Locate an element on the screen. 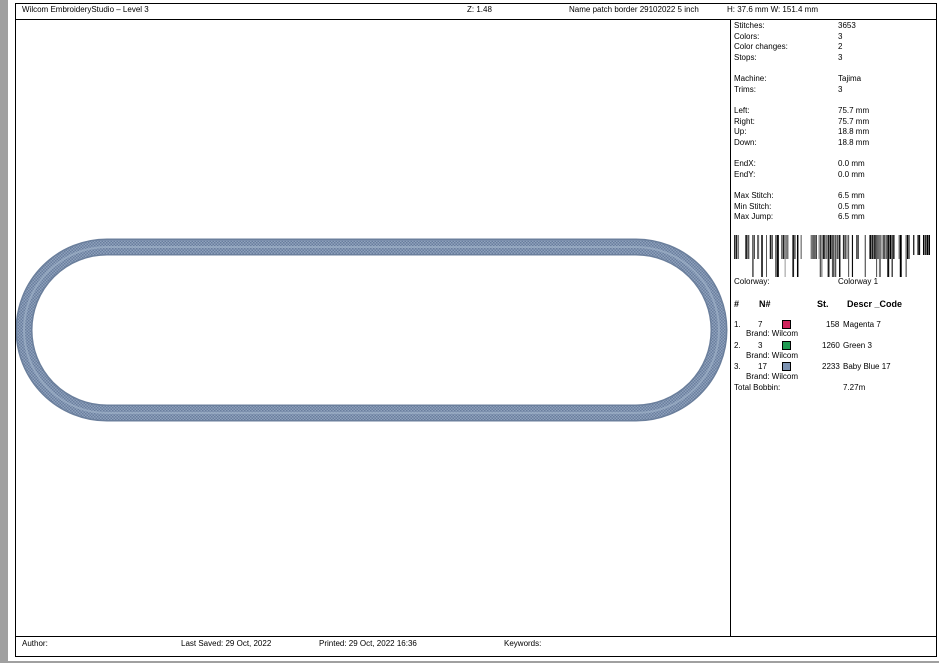  max-jump-label: Max Jump: is located at coordinates (754, 216).